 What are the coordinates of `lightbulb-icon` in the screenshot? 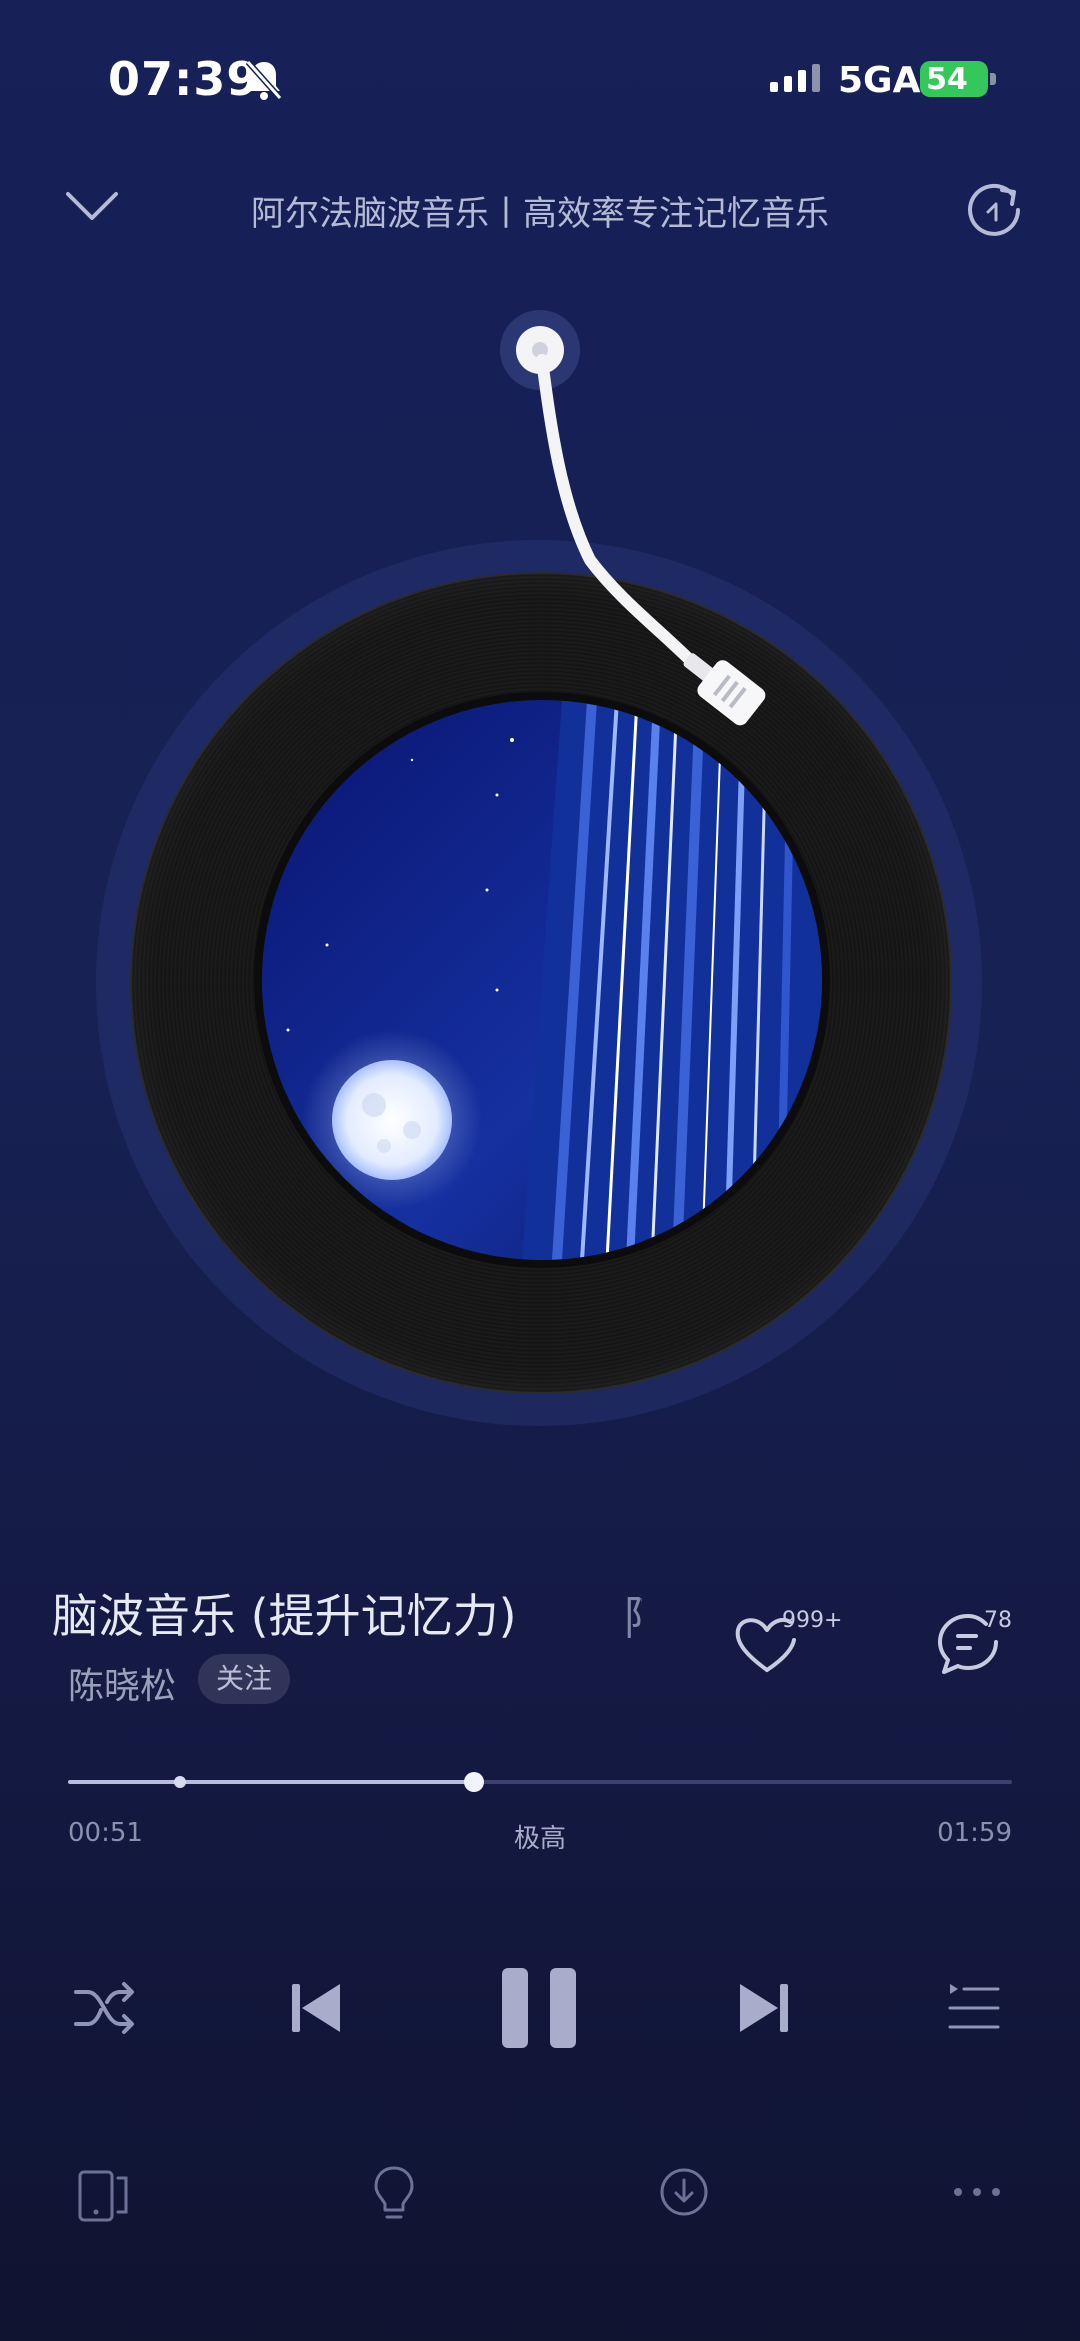 It's located at (394, 2194).